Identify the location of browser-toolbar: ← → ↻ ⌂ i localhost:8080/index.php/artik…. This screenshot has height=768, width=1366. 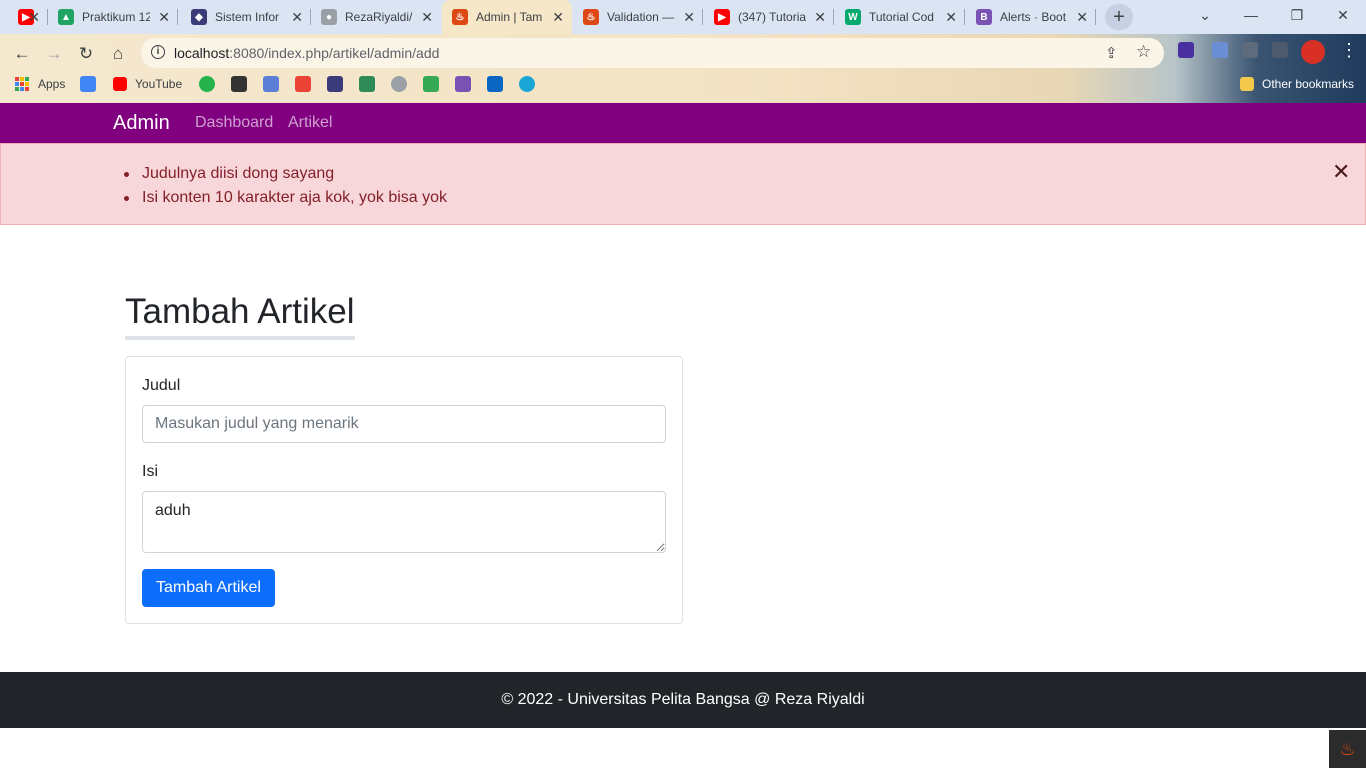
(683, 68).